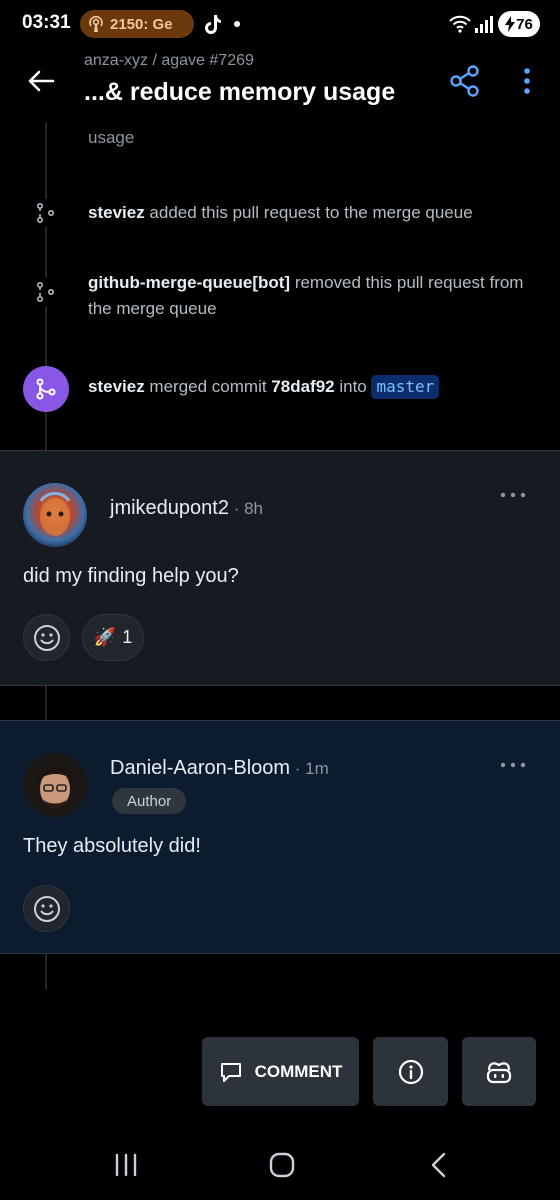 The height and width of the screenshot is (1200, 560). I want to click on share-icon, so click(465, 81).